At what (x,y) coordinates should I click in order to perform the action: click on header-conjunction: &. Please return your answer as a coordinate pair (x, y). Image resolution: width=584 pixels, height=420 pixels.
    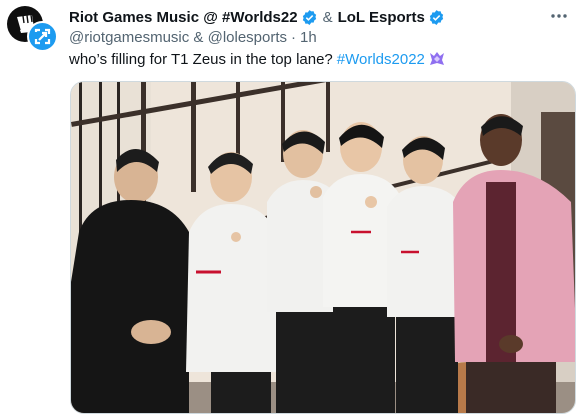
    Looking at the image, I should click on (327, 17).